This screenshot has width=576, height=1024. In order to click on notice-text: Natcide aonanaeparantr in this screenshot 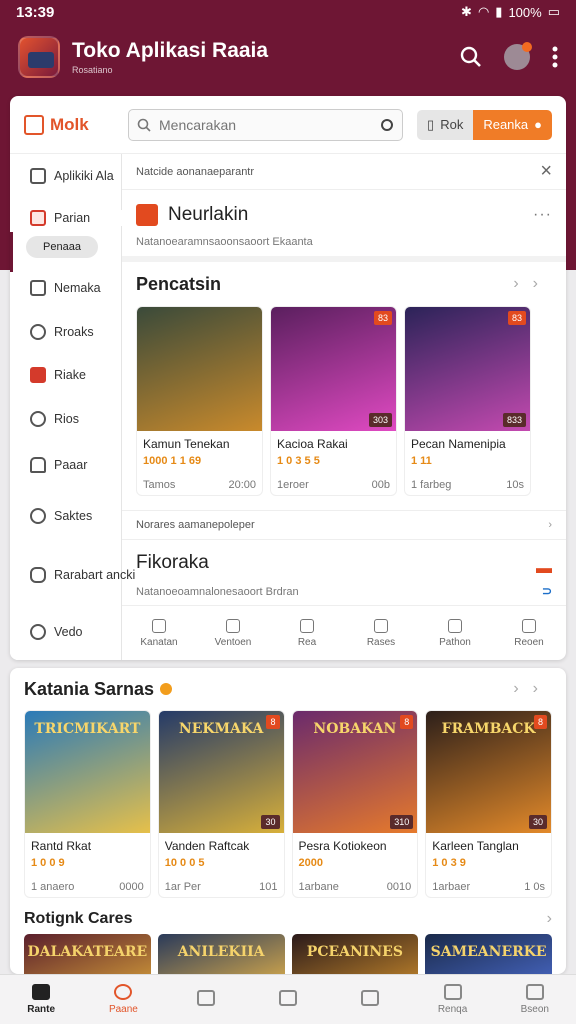, I will do `click(195, 171)`.